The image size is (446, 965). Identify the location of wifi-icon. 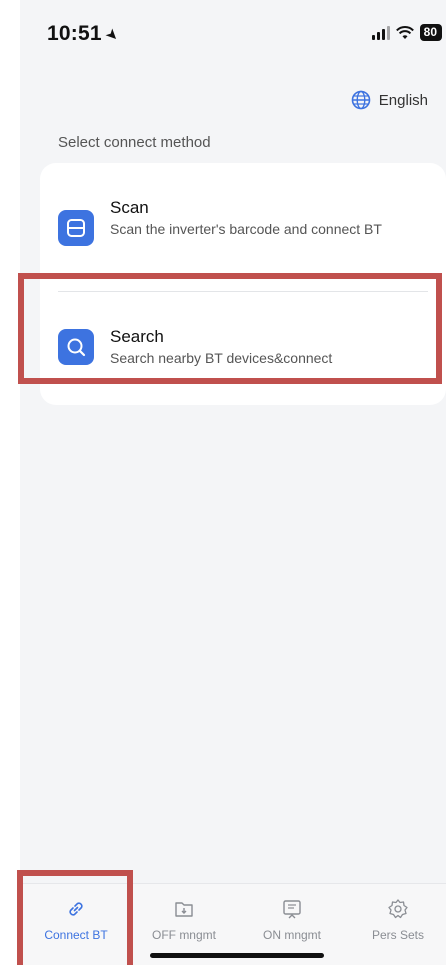
(404, 32).